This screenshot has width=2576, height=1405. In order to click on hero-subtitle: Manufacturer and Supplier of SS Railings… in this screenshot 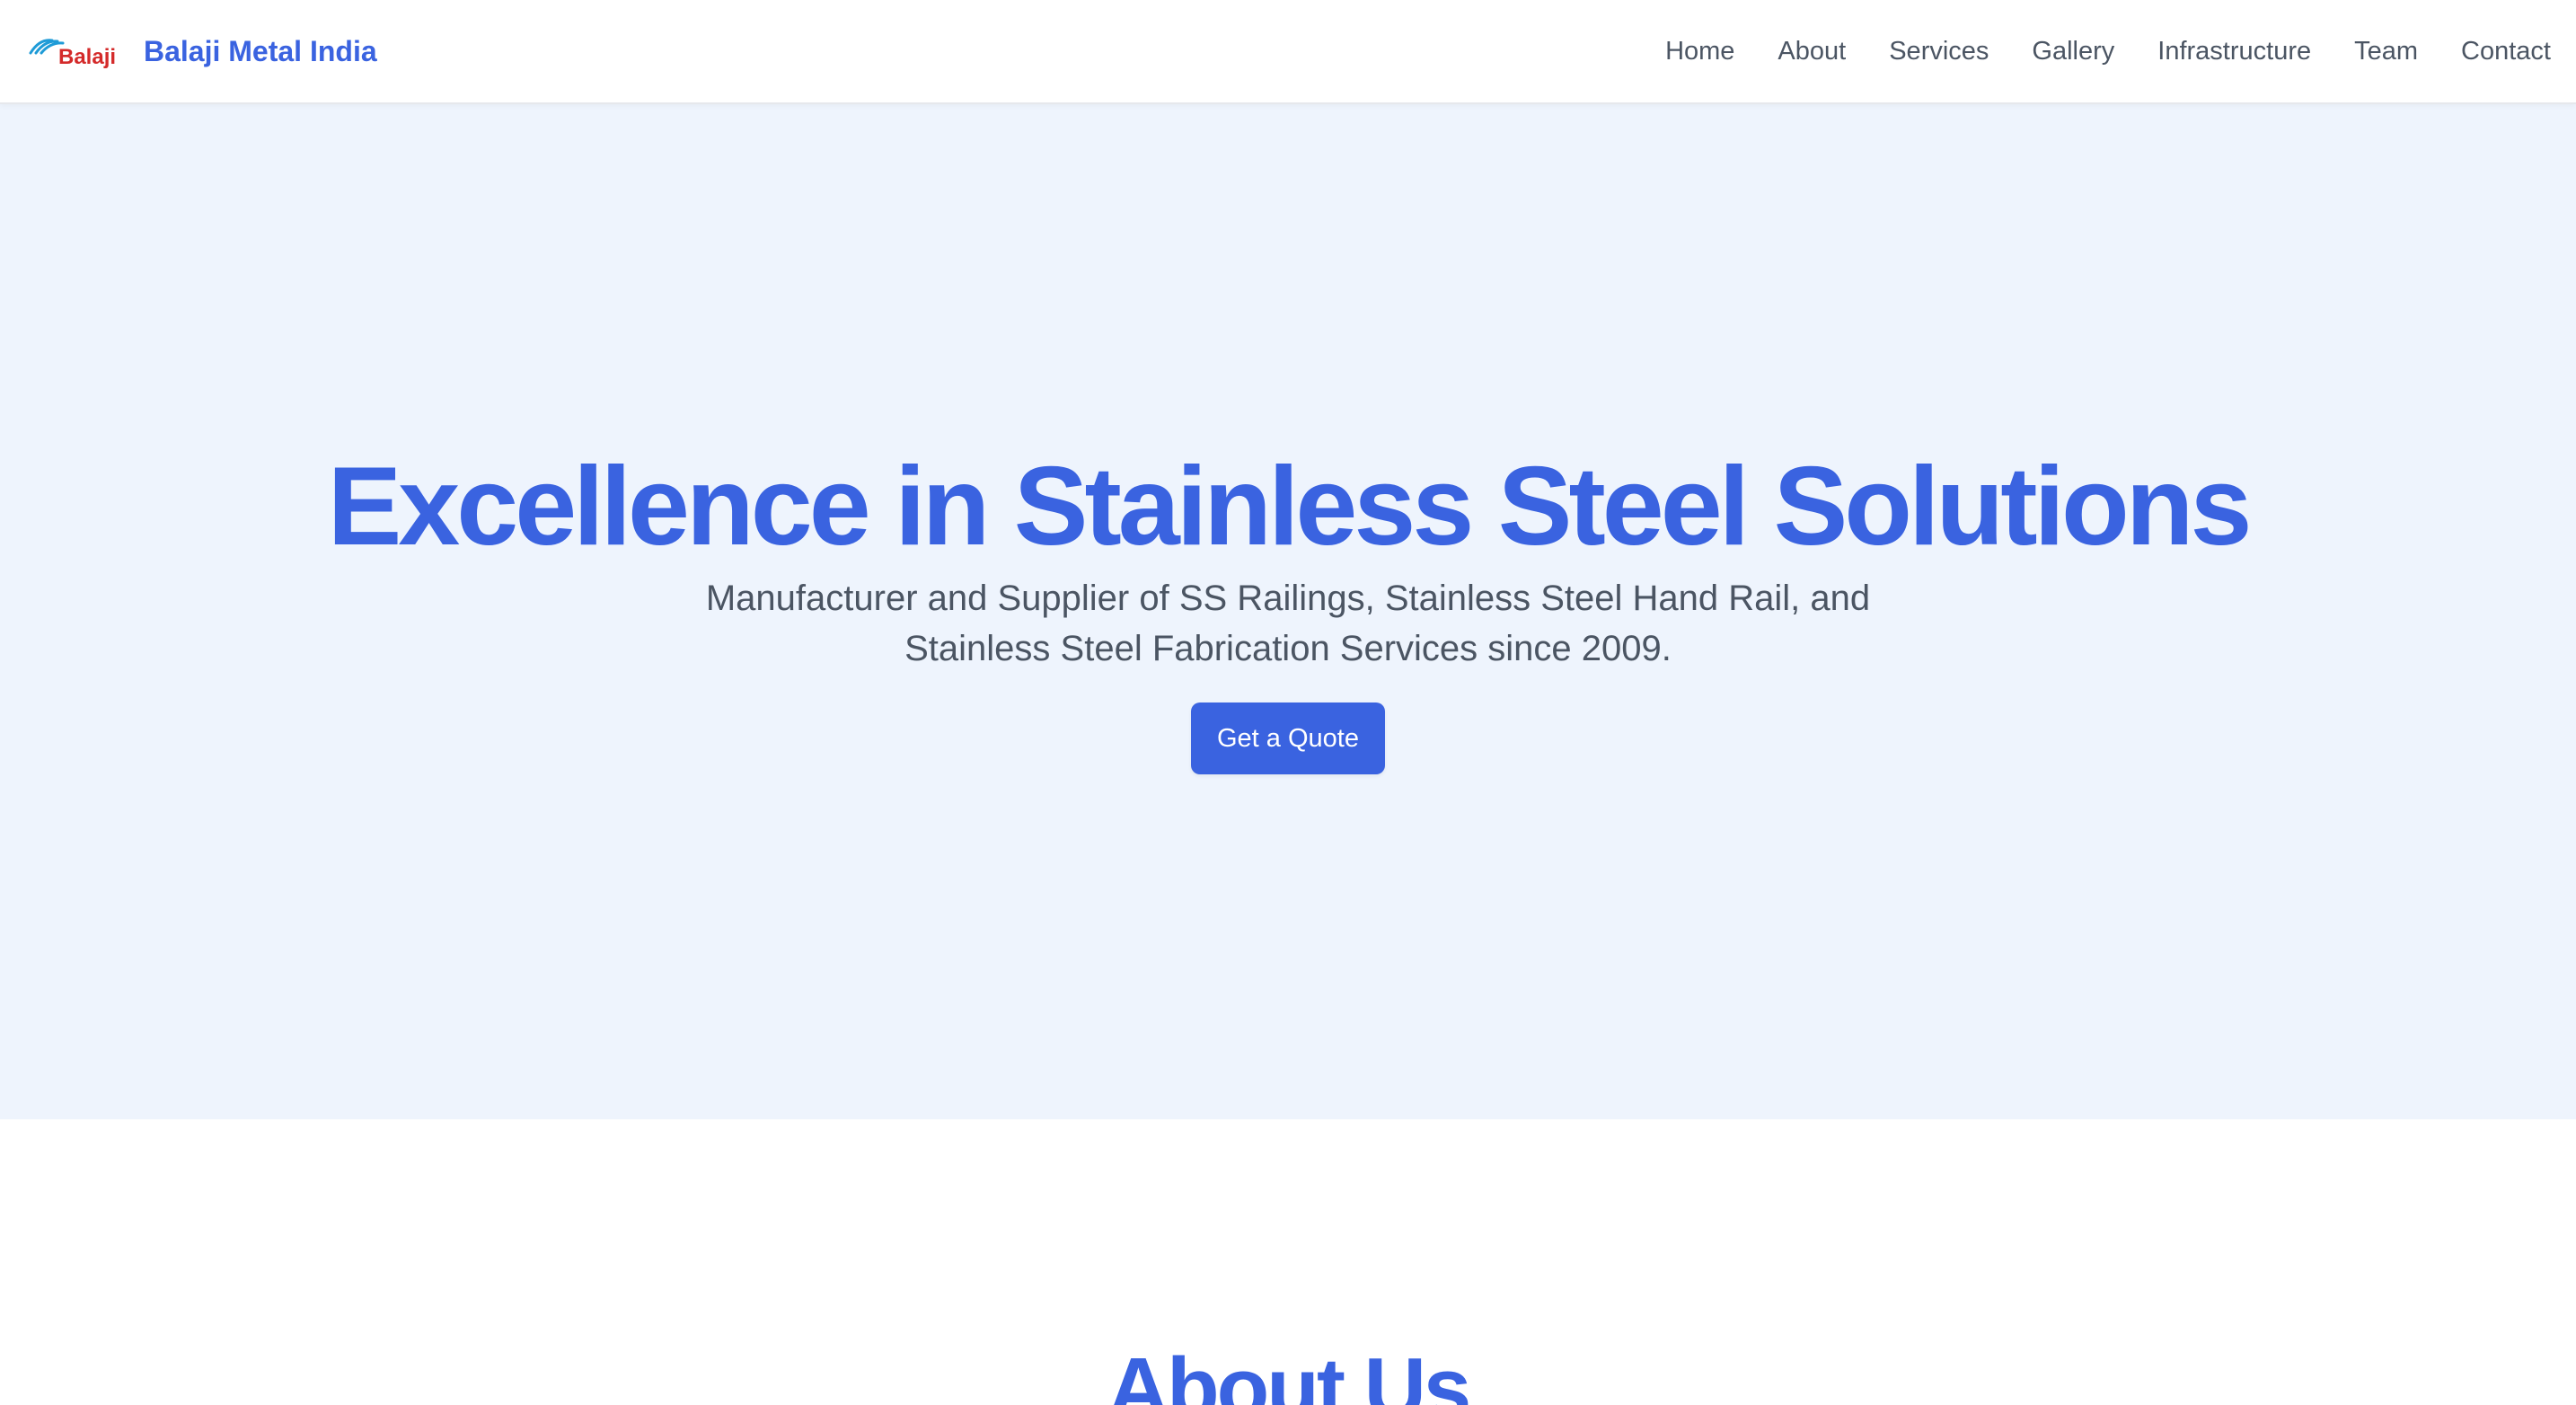, I will do `click(1288, 623)`.